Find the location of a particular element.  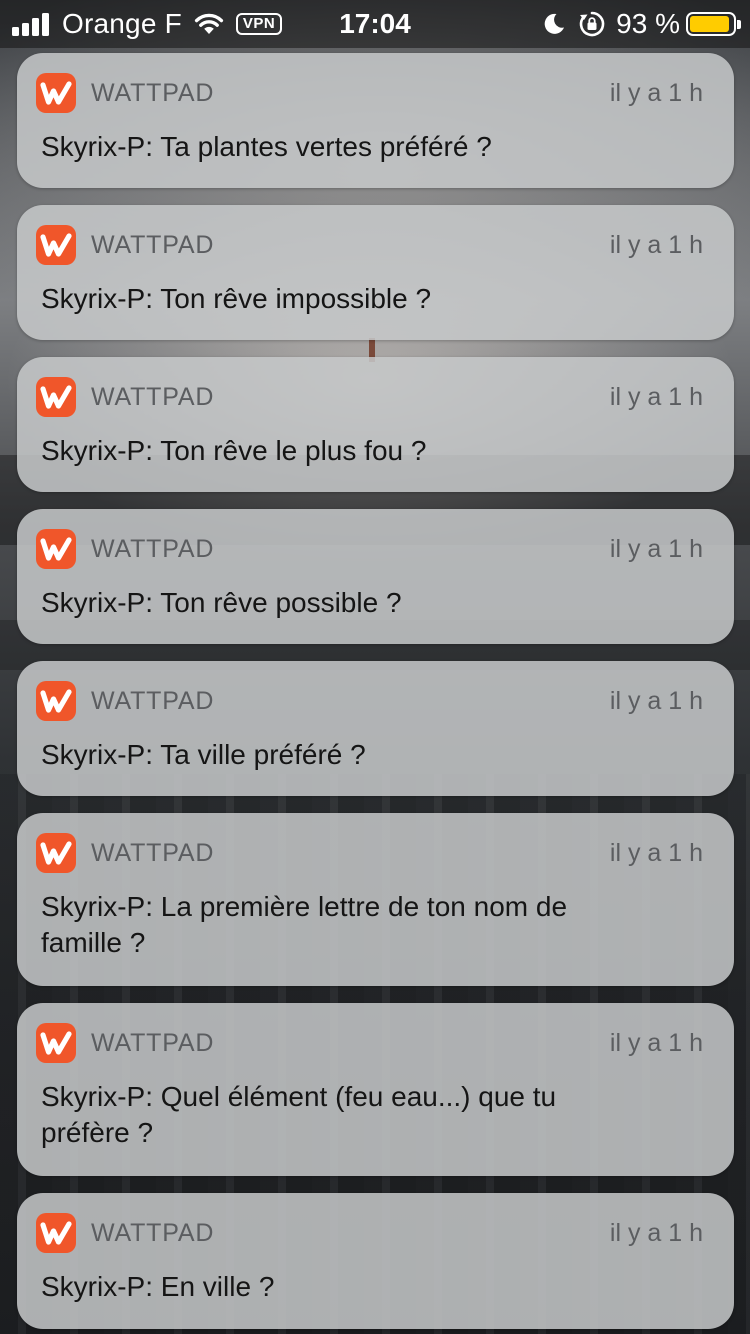

notification-message: Skyrix-P: En ville ? is located at coordinates (158, 1286).